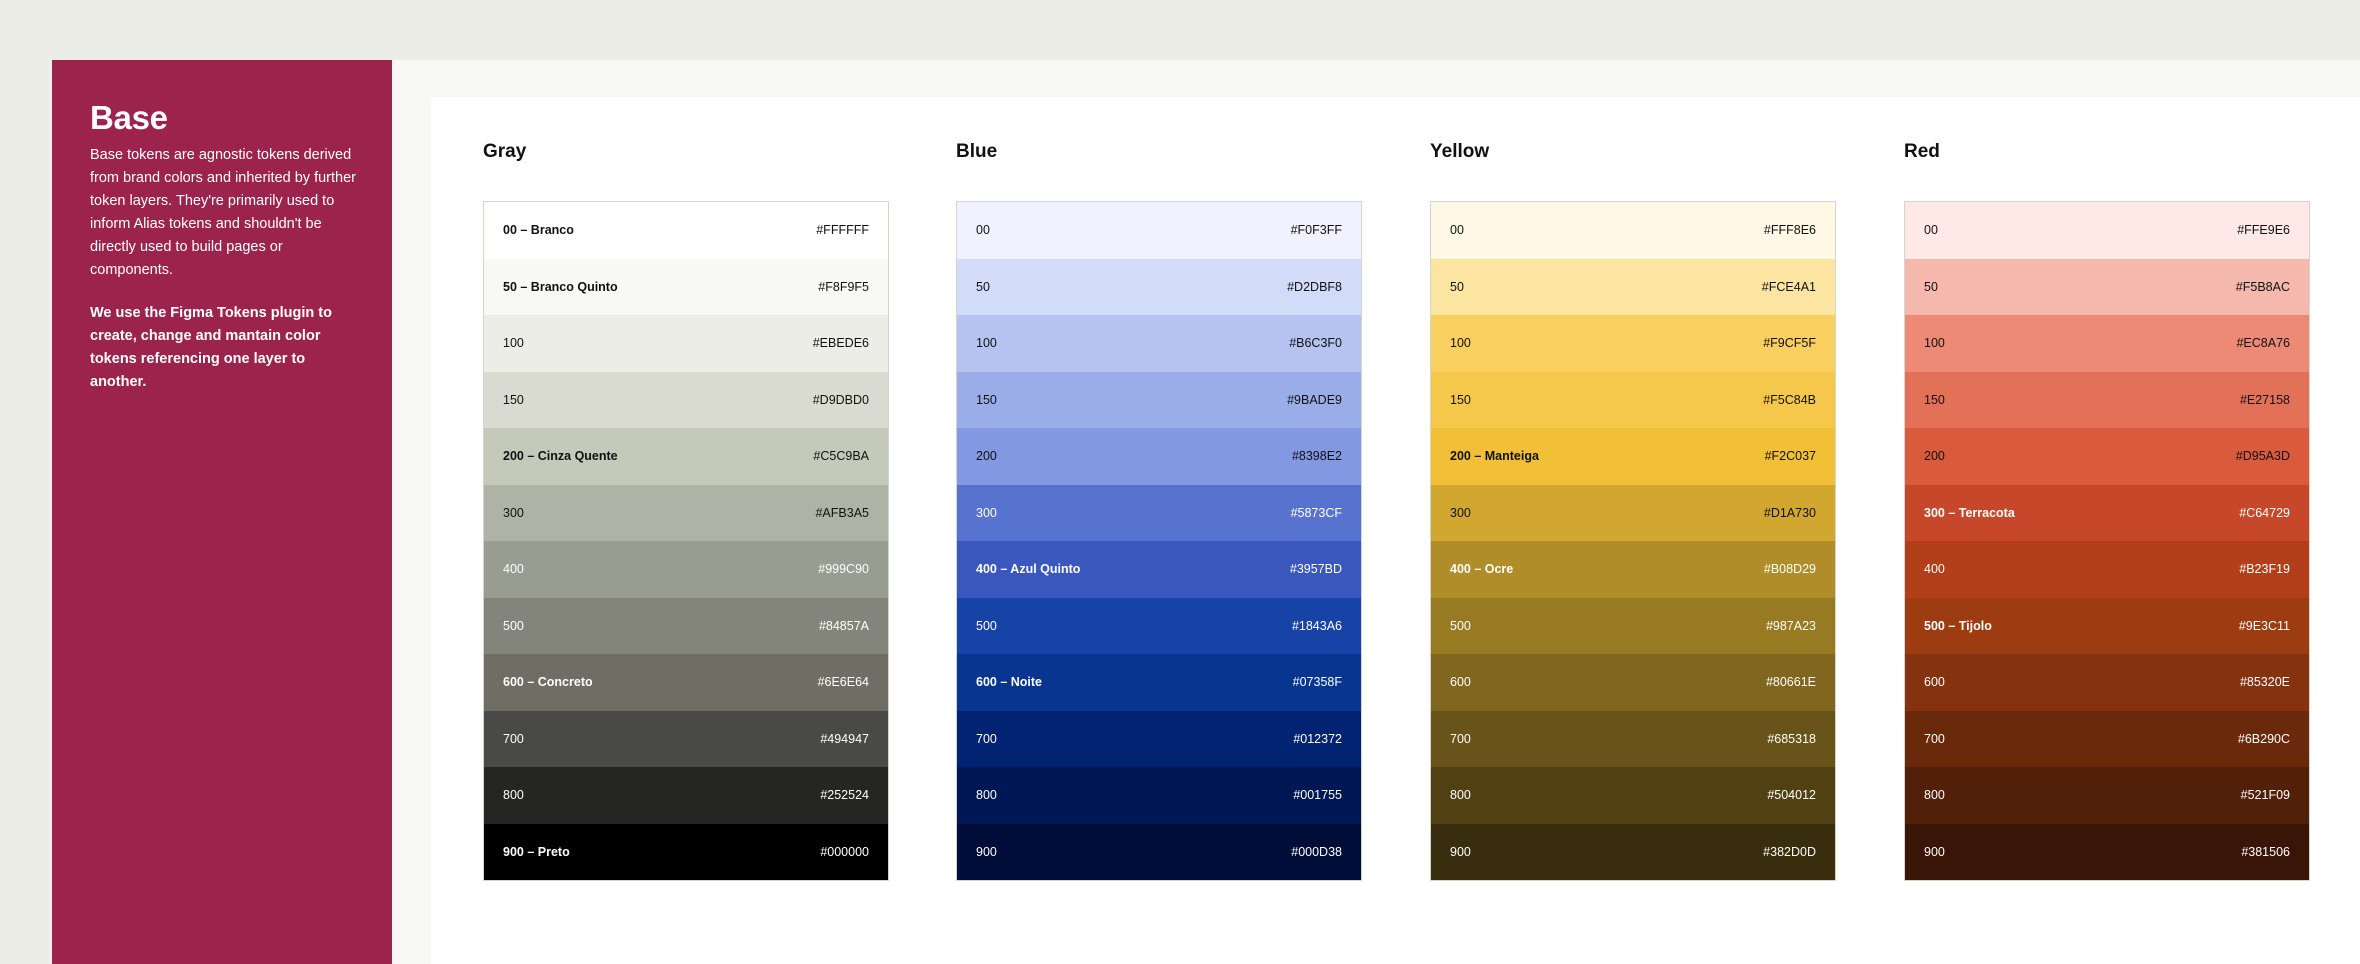  Describe the element at coordinates (1159, 625) in the screenshot. I see `swatch-row: 500 #1843A6` at that location.